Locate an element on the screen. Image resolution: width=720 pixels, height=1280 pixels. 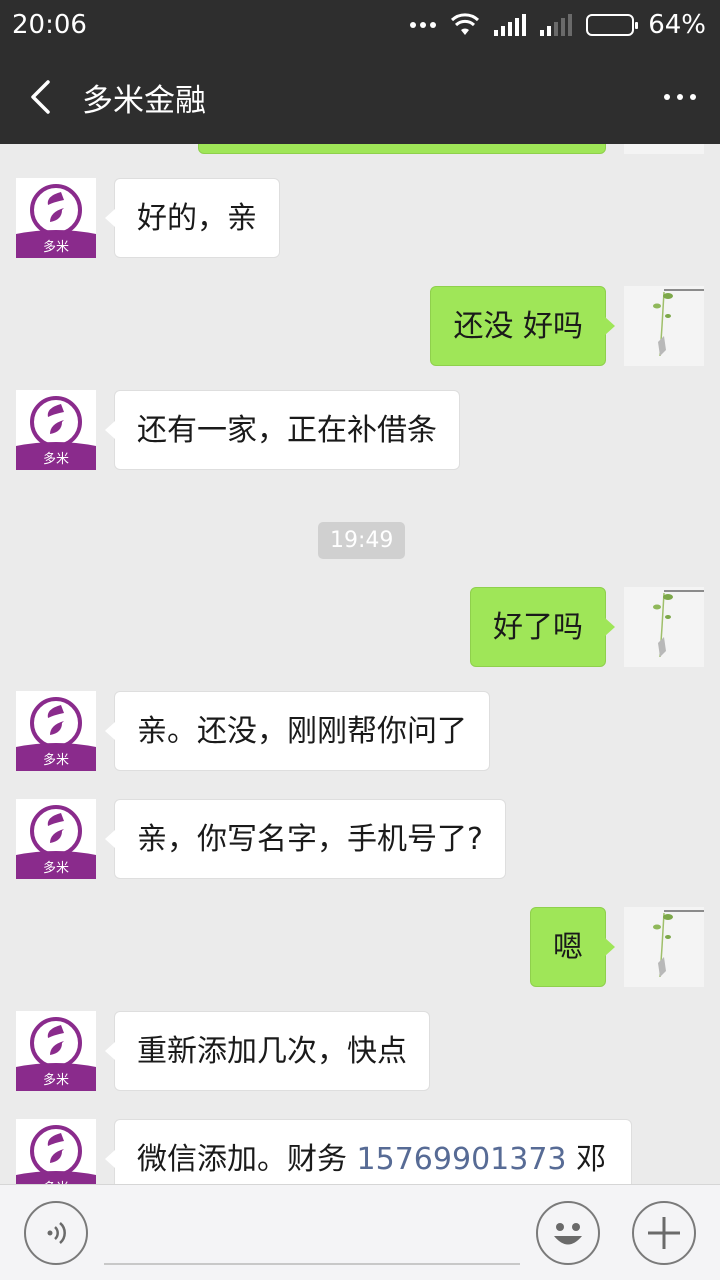
status-bar: 20:06 64% is located at coordinates (360, 25).